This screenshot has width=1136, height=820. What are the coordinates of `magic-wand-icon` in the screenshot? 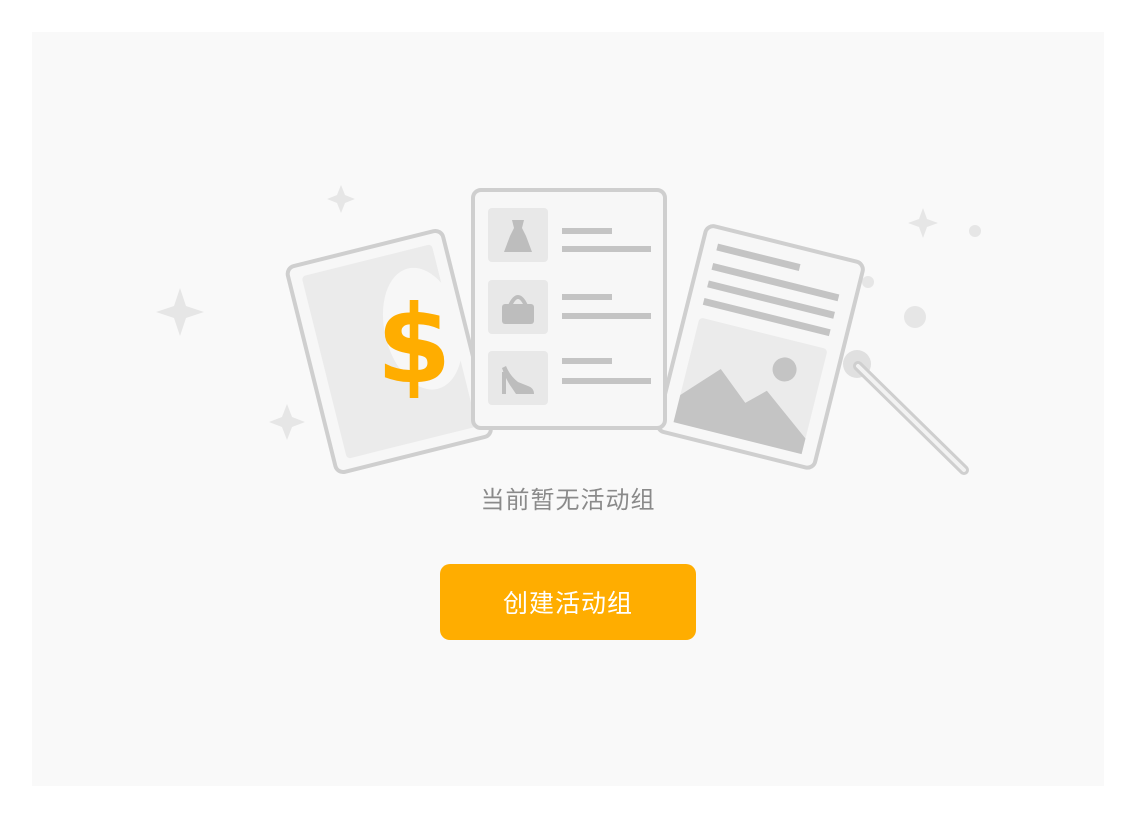 It's located at (906, 412).